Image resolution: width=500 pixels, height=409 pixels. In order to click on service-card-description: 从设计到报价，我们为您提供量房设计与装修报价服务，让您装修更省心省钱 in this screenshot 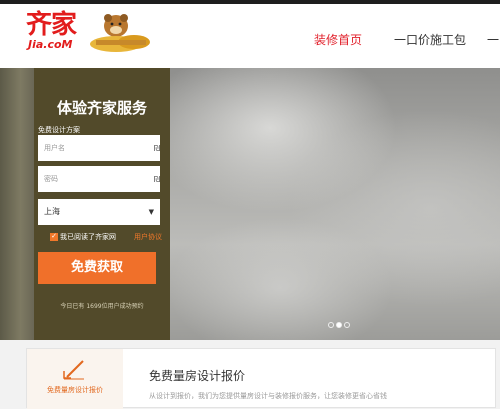, I will do `click(268, 395)`.